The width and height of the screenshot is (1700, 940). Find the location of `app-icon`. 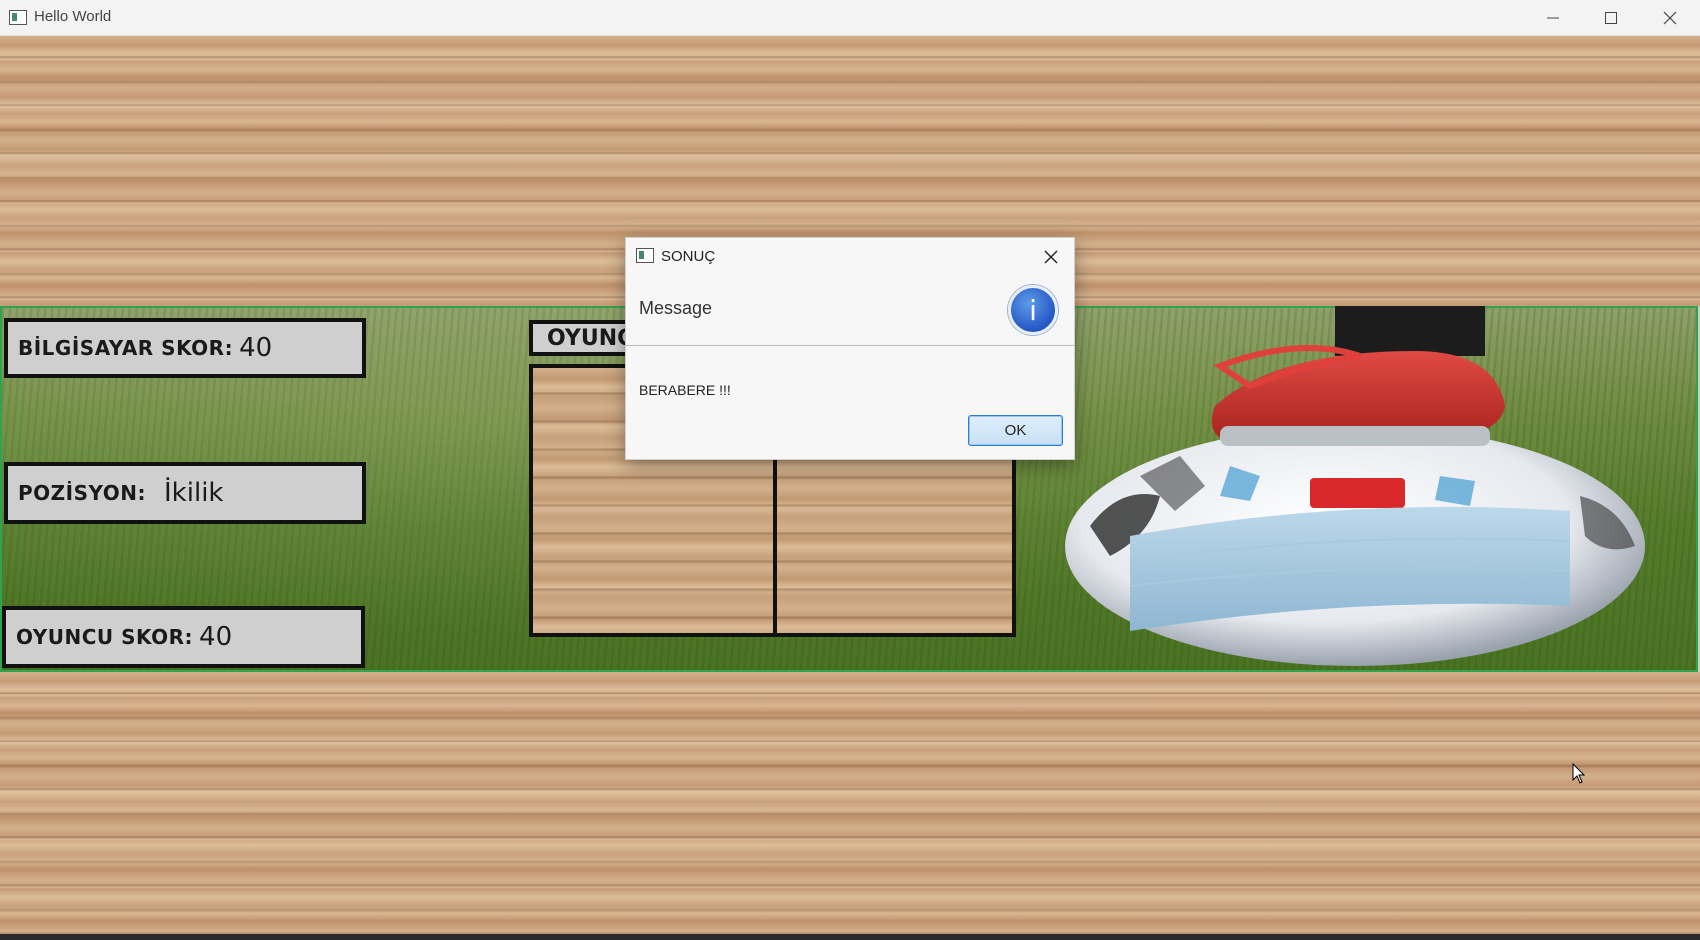

app-icon is located at coordinates (18, 17).